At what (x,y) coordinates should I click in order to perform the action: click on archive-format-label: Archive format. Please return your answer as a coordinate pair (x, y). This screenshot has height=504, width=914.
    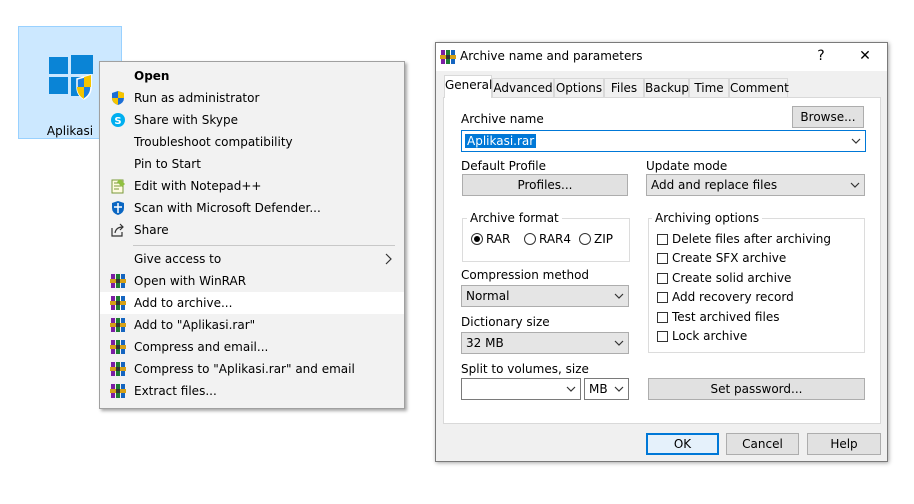
    Looking at the image, I should click on (514, 218).